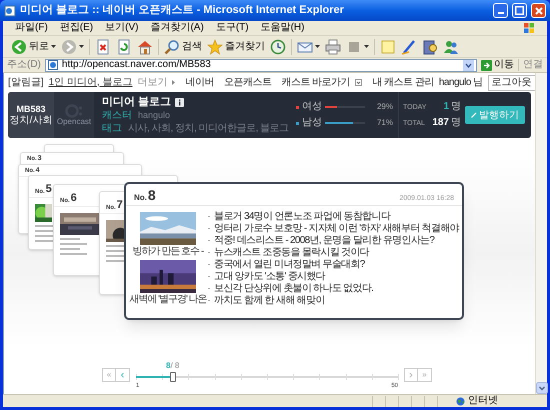 The image size is (550, 410). Describe the element at coordinates (49, 189) in the screenshot. I see `card-number: 5` at that location.